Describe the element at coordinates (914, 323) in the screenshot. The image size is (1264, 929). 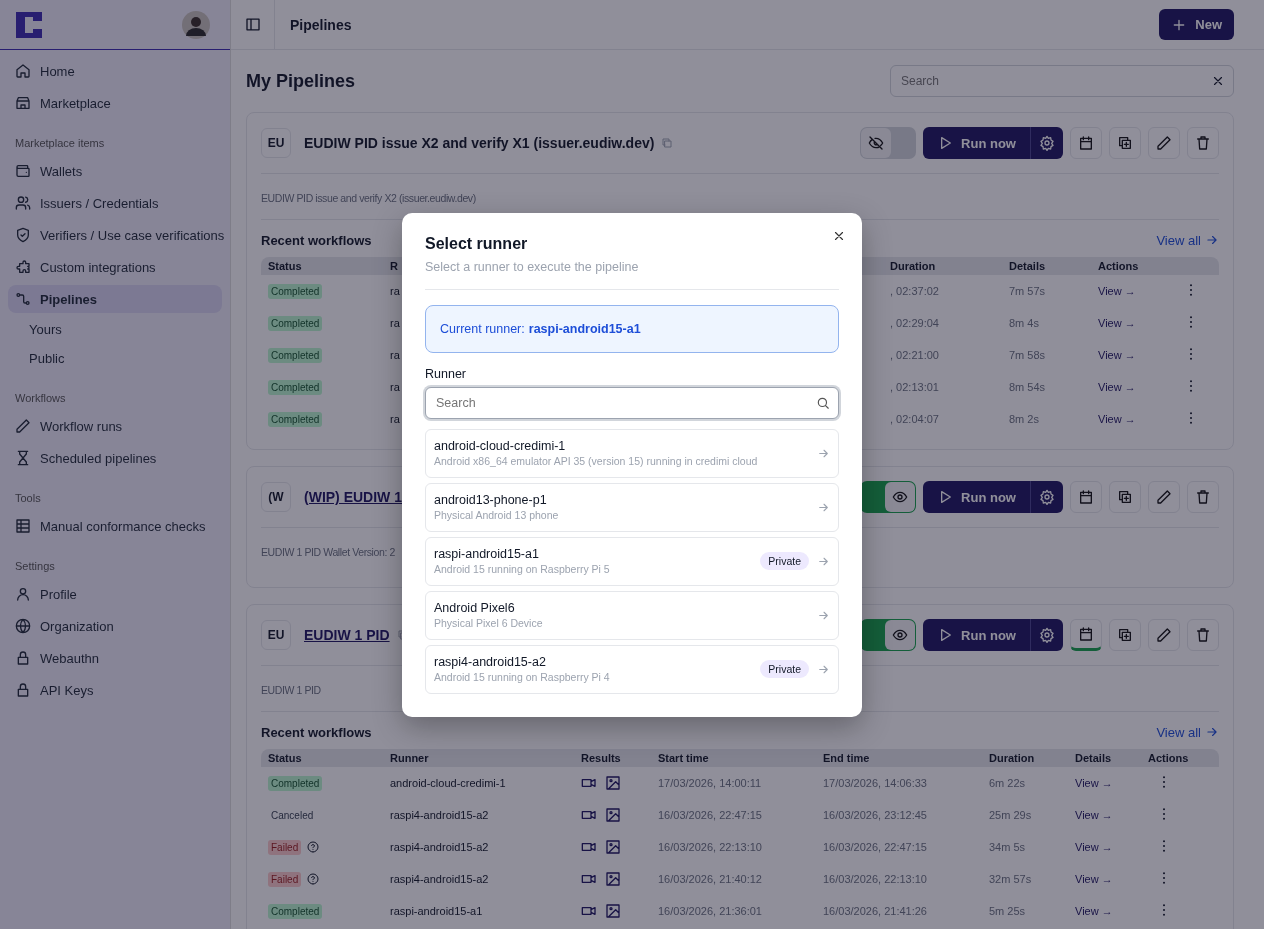
I see `end-time-cell: , 02:29:04` at that location.